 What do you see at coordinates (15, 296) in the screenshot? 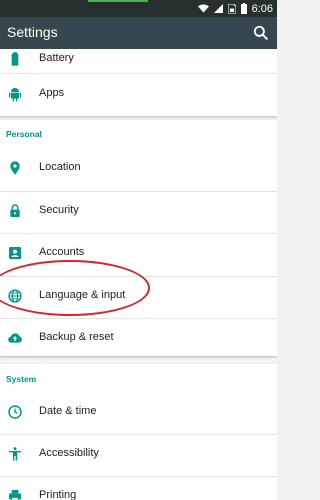
I see `globe-icon` at bounding box center [15, 296].